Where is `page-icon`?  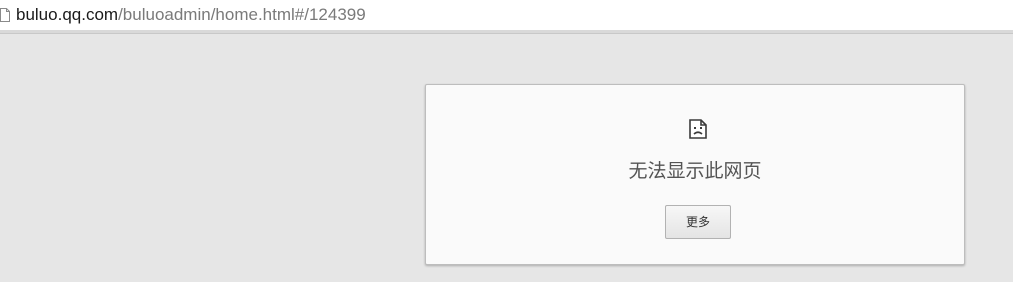 page-icon is located at coordinates (5, 14).